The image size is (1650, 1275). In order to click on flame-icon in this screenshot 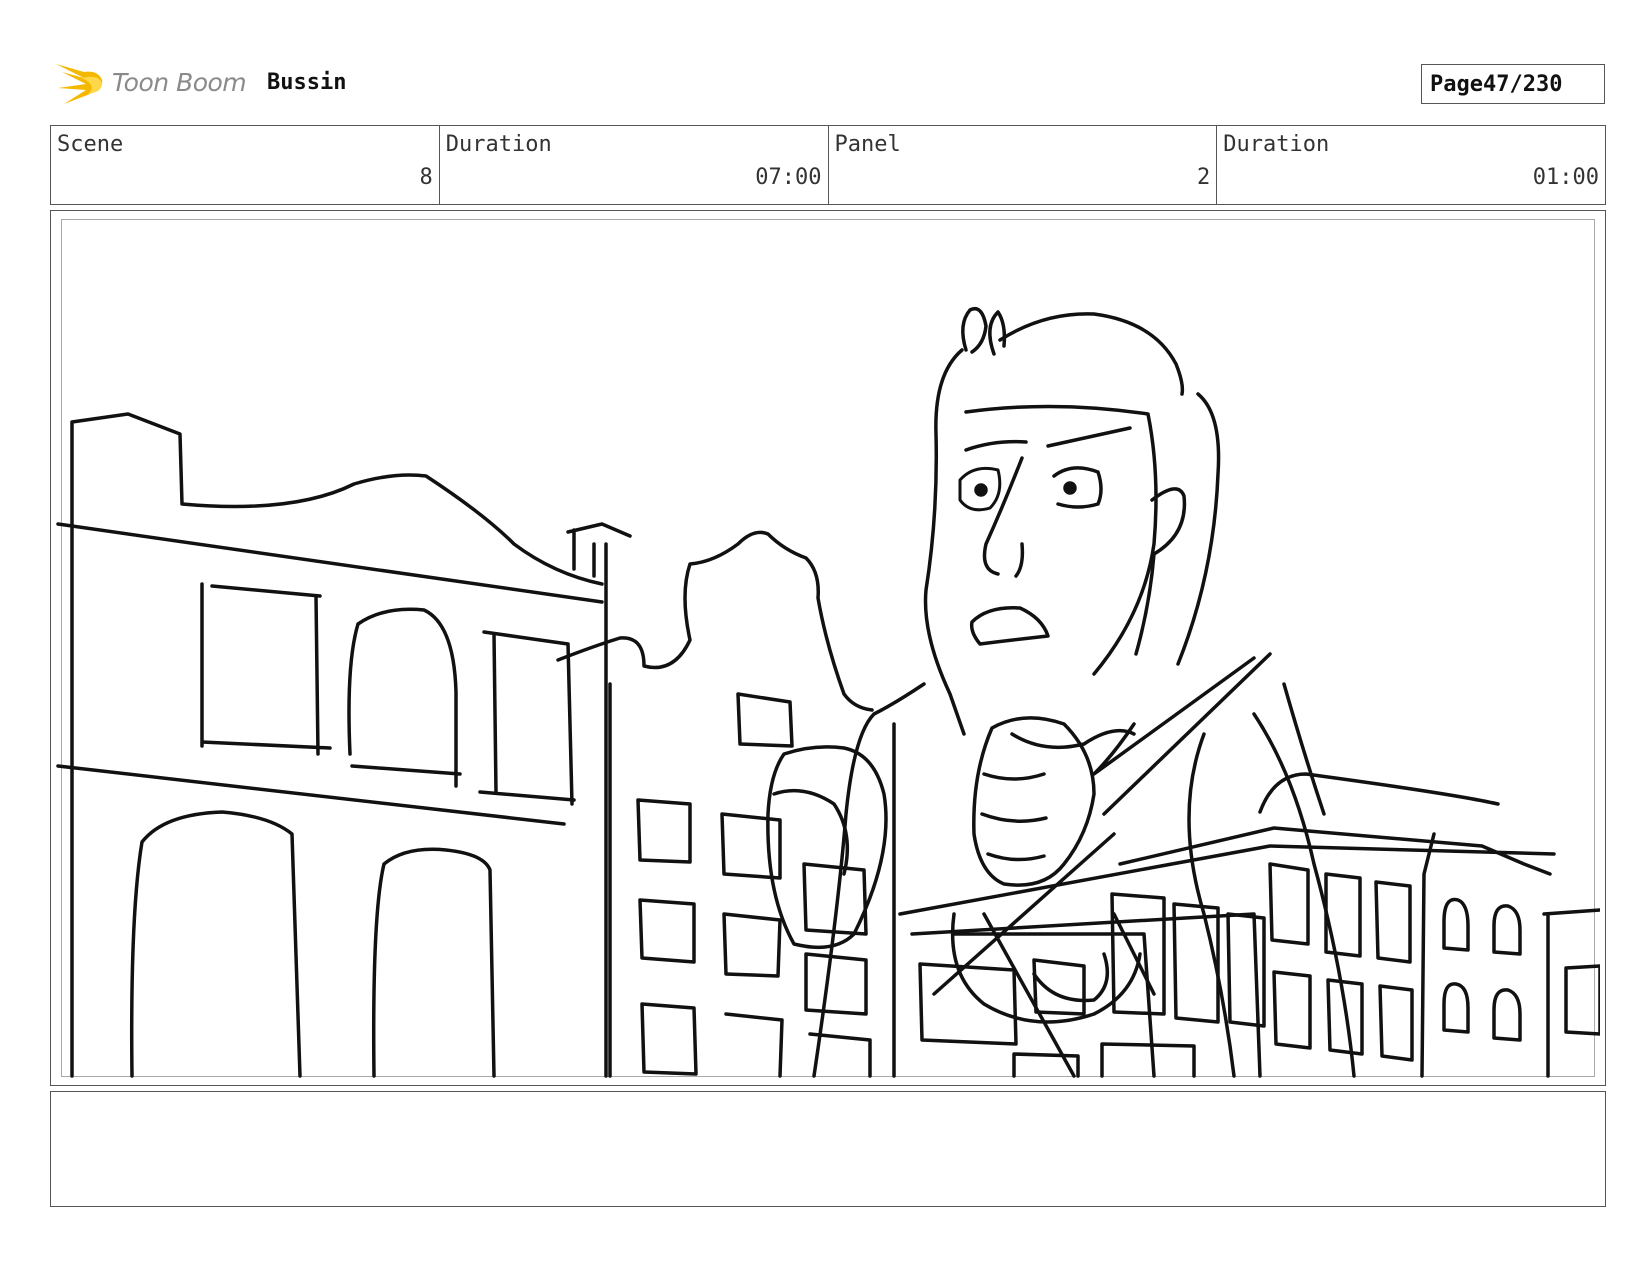, I will do `click(79, 84)`.